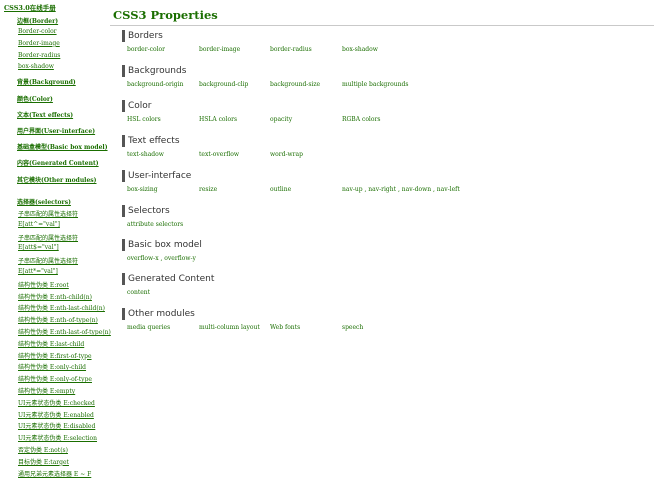 This screenshot has height=481, width=658. What do you see at coordinates (218, 119) in the screenshot?
I see `property-link: HSLA colors` at bounding box center [218, 119].